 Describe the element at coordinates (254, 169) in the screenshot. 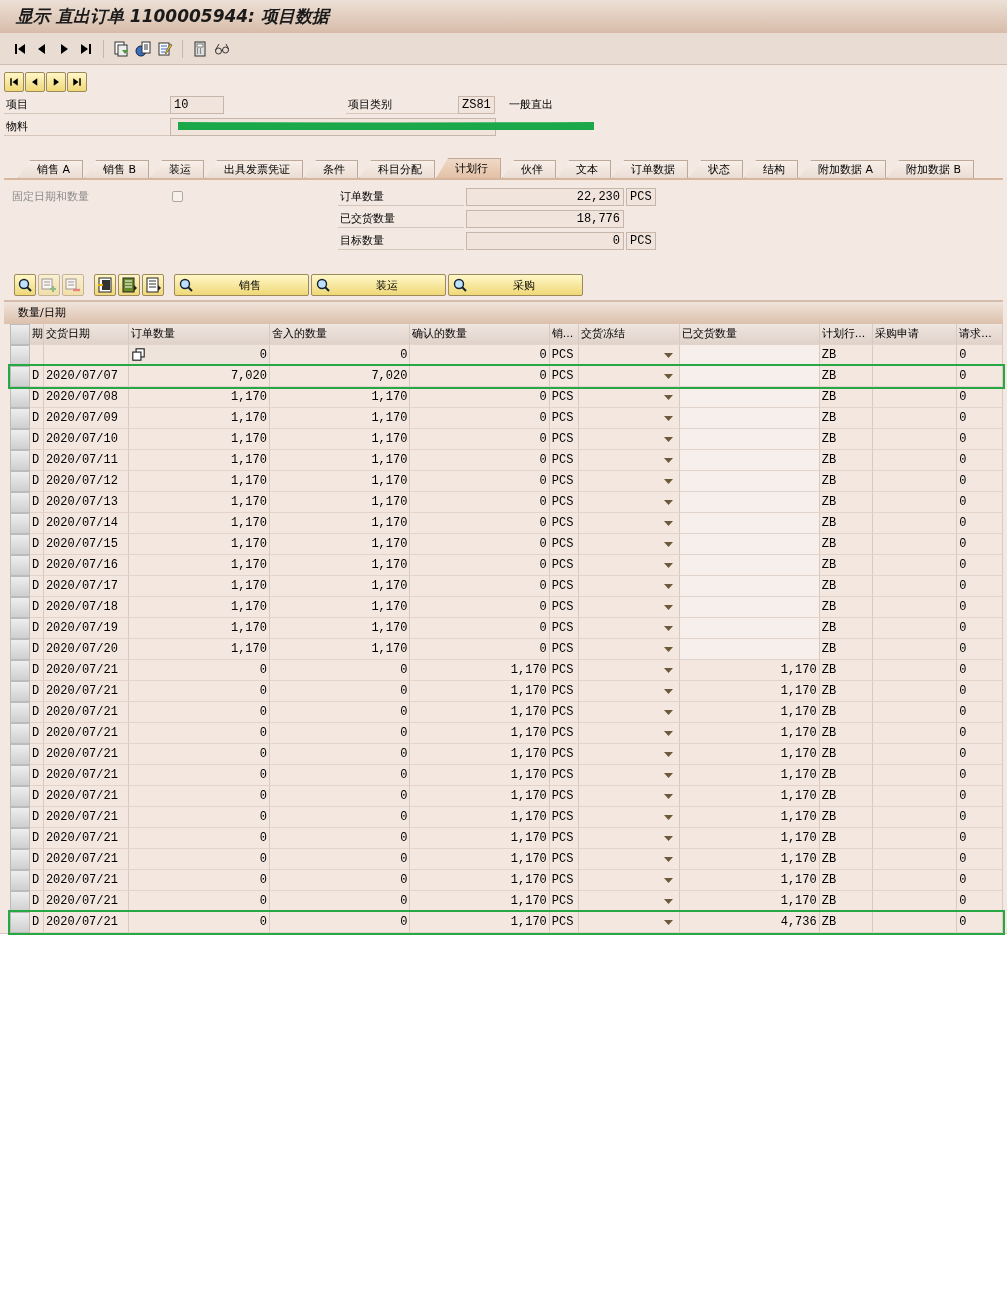

I see `tab: 出具发票凭证` at that location.